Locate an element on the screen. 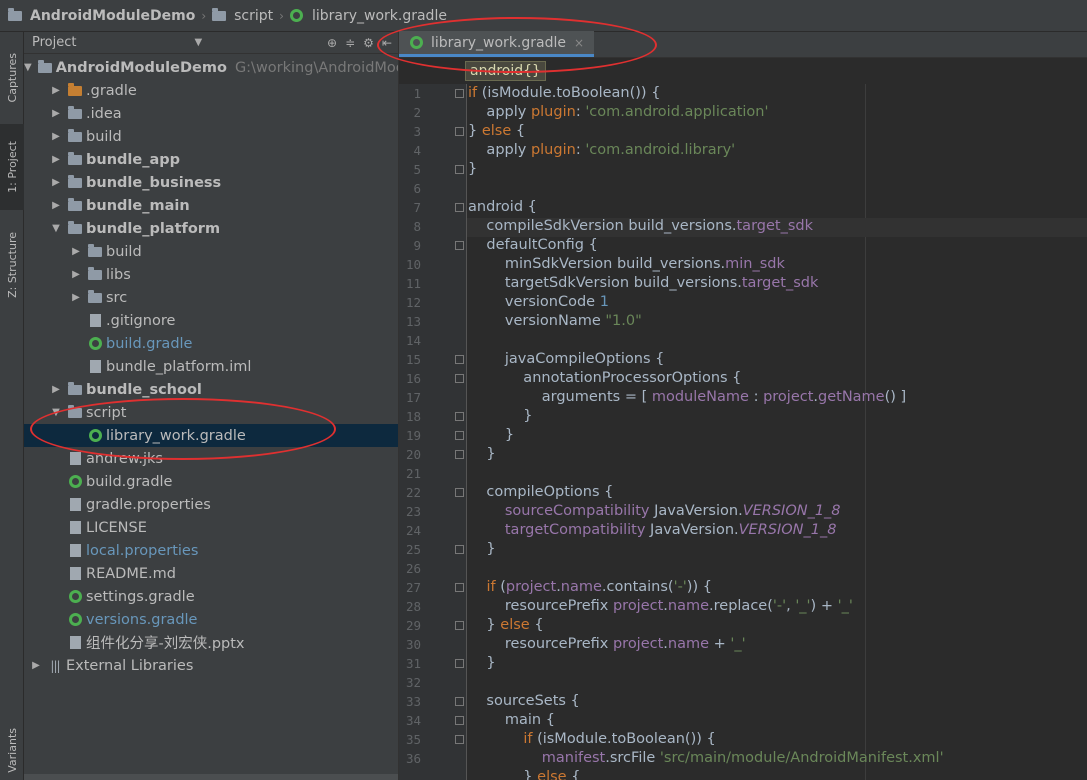  module-folder-icon is located at coordinates (75, 228).